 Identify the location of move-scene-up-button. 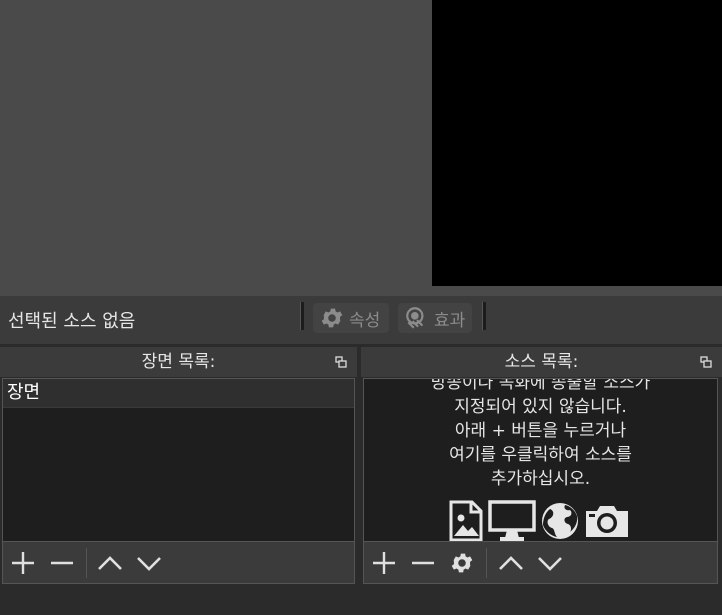
(110, 563).